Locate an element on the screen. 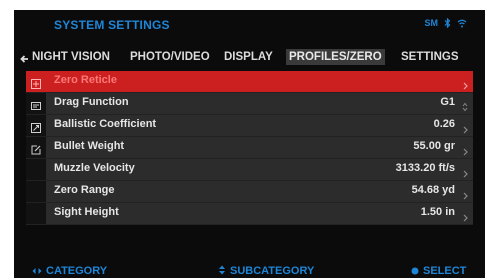  status-label: SM is located at coordinates (431, 23).